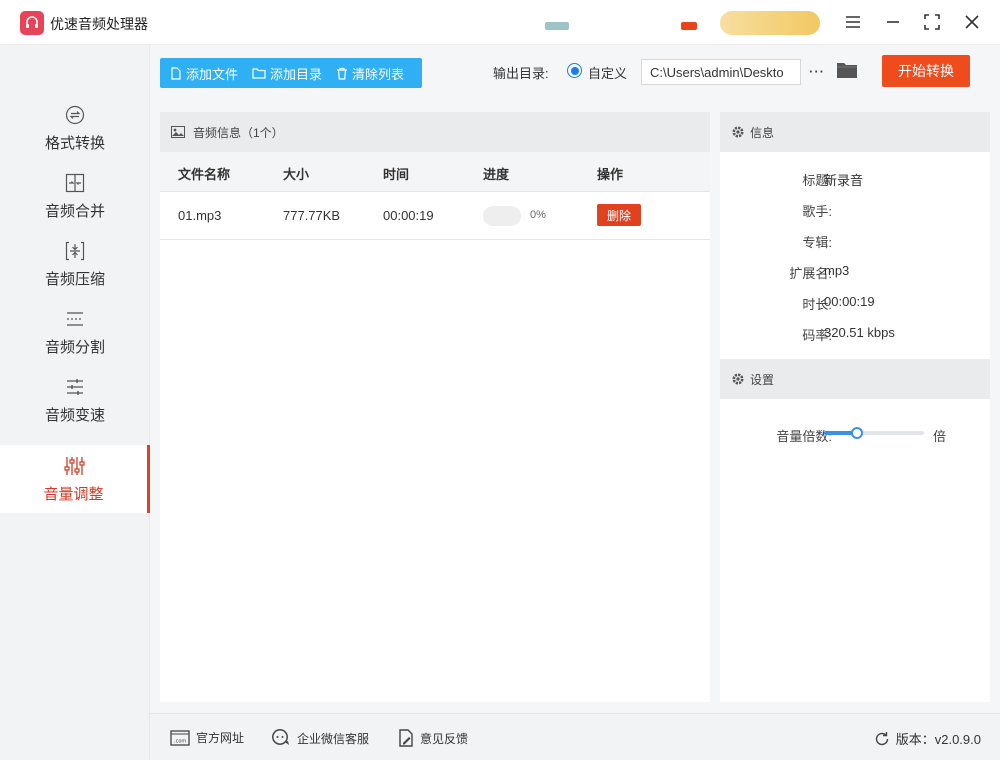 This screenshot has width=1000, height=760. Describe the element at coordinates (176, 73) in the screenshot. I see `file-icon` at that location.